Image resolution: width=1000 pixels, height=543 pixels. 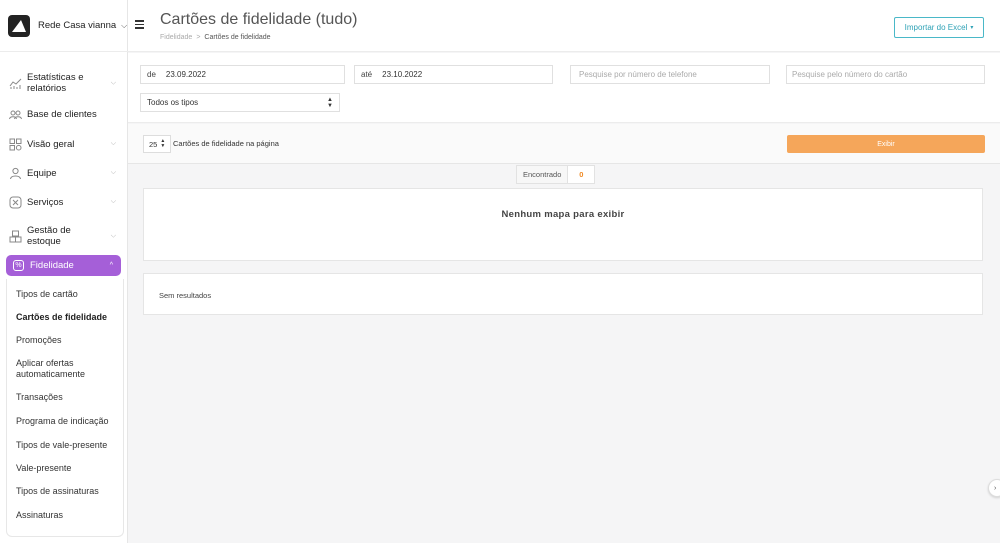 I want to click on import-excel-button: Importar do Excel ▾, so click(x=939, y=27).